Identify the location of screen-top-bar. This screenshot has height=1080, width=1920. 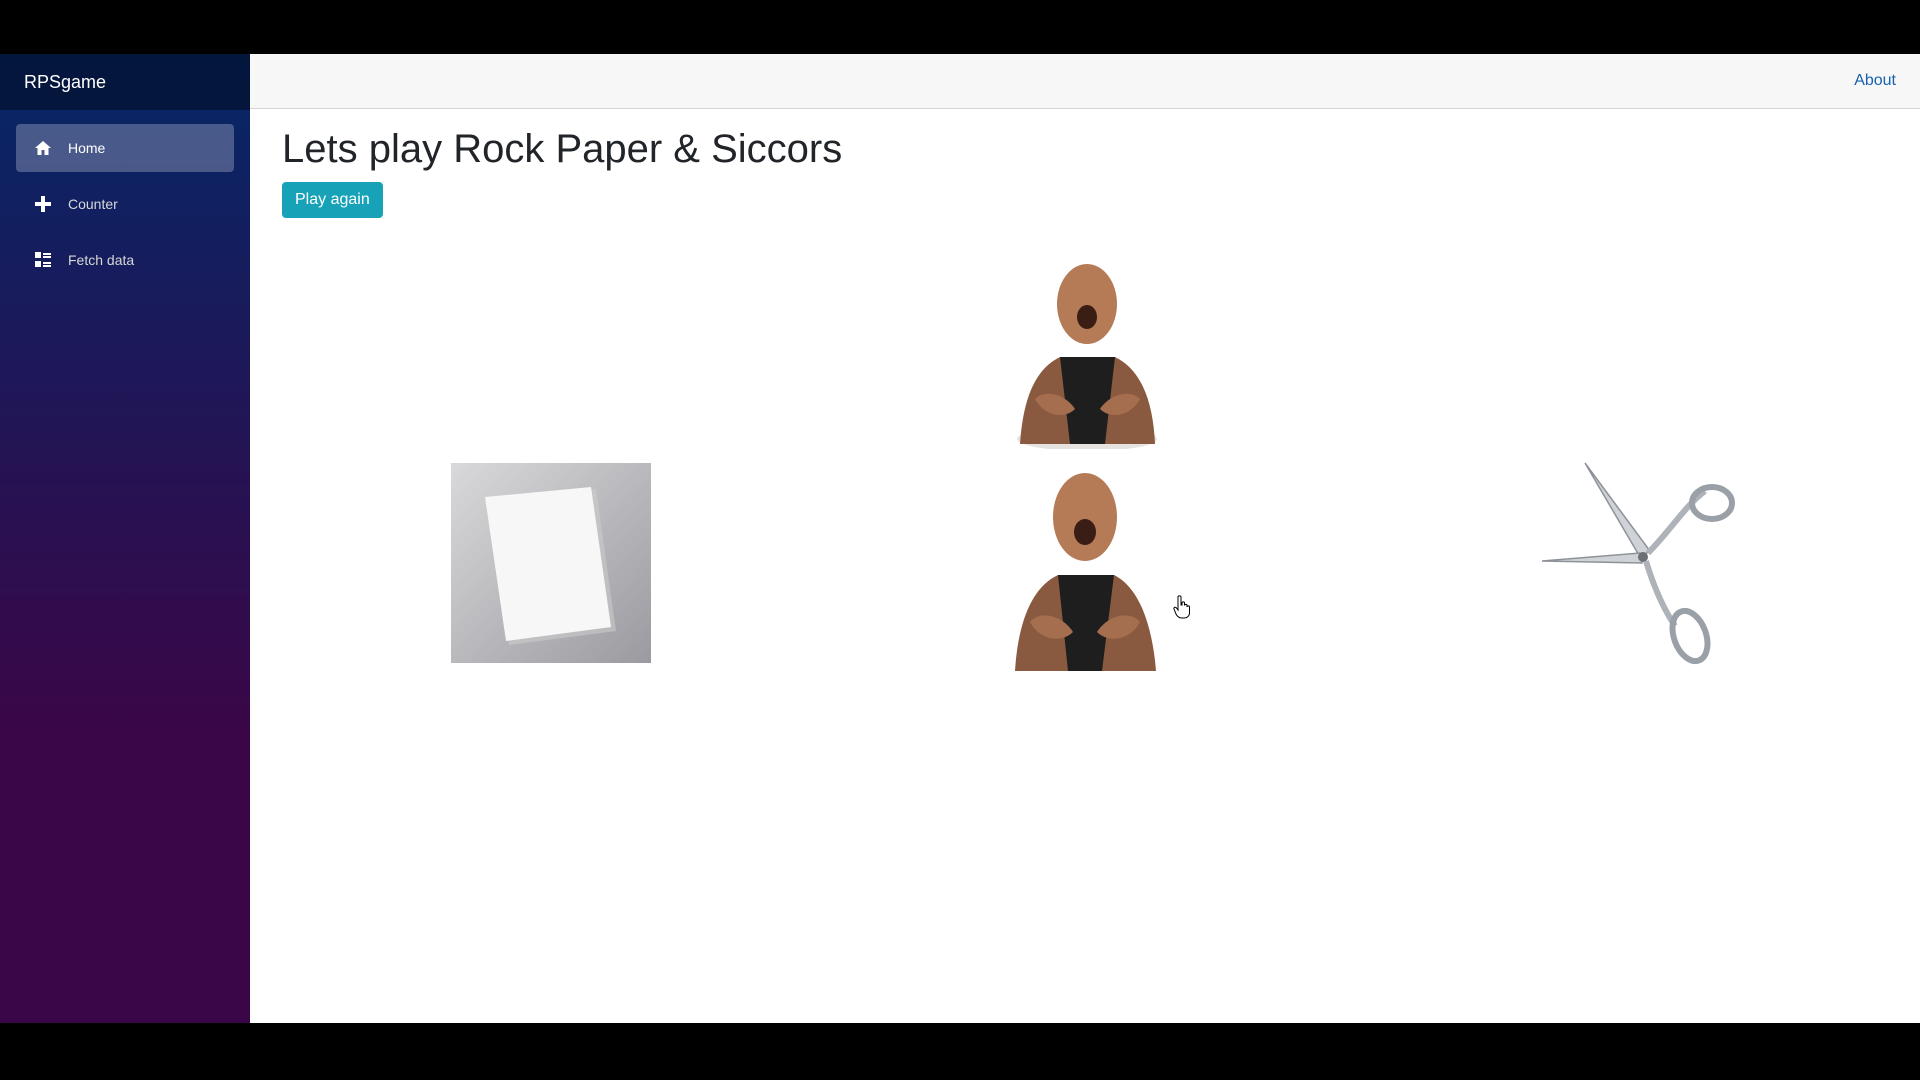
(960, 27).